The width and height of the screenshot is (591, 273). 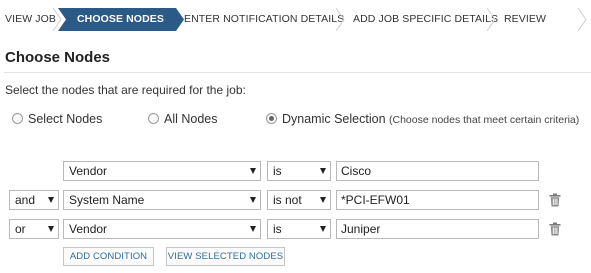 I want to click on page-title: Choose Nodes, so click(x=58, y=57).